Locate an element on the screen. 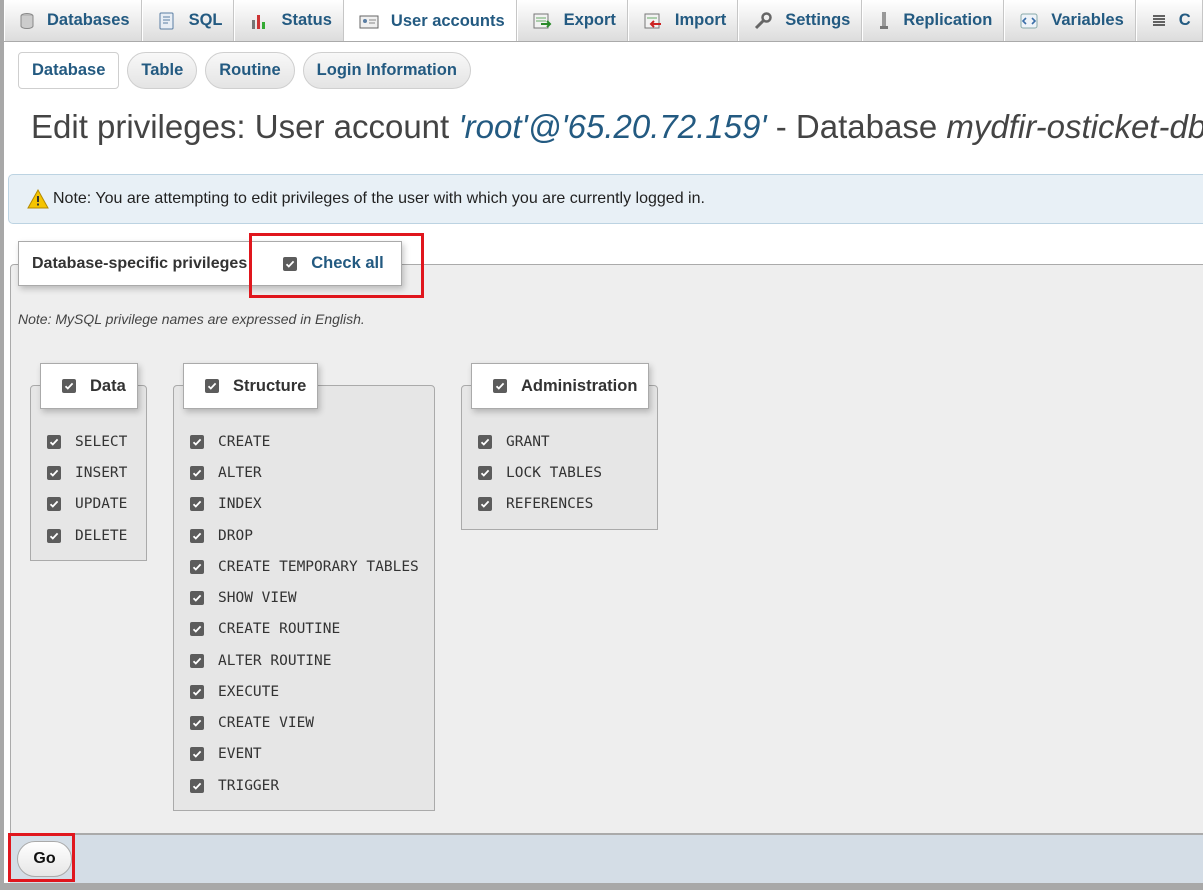 The height and width of the screenshot is (890, 1203). tab-label: Status is located at coordinates (306, 20).